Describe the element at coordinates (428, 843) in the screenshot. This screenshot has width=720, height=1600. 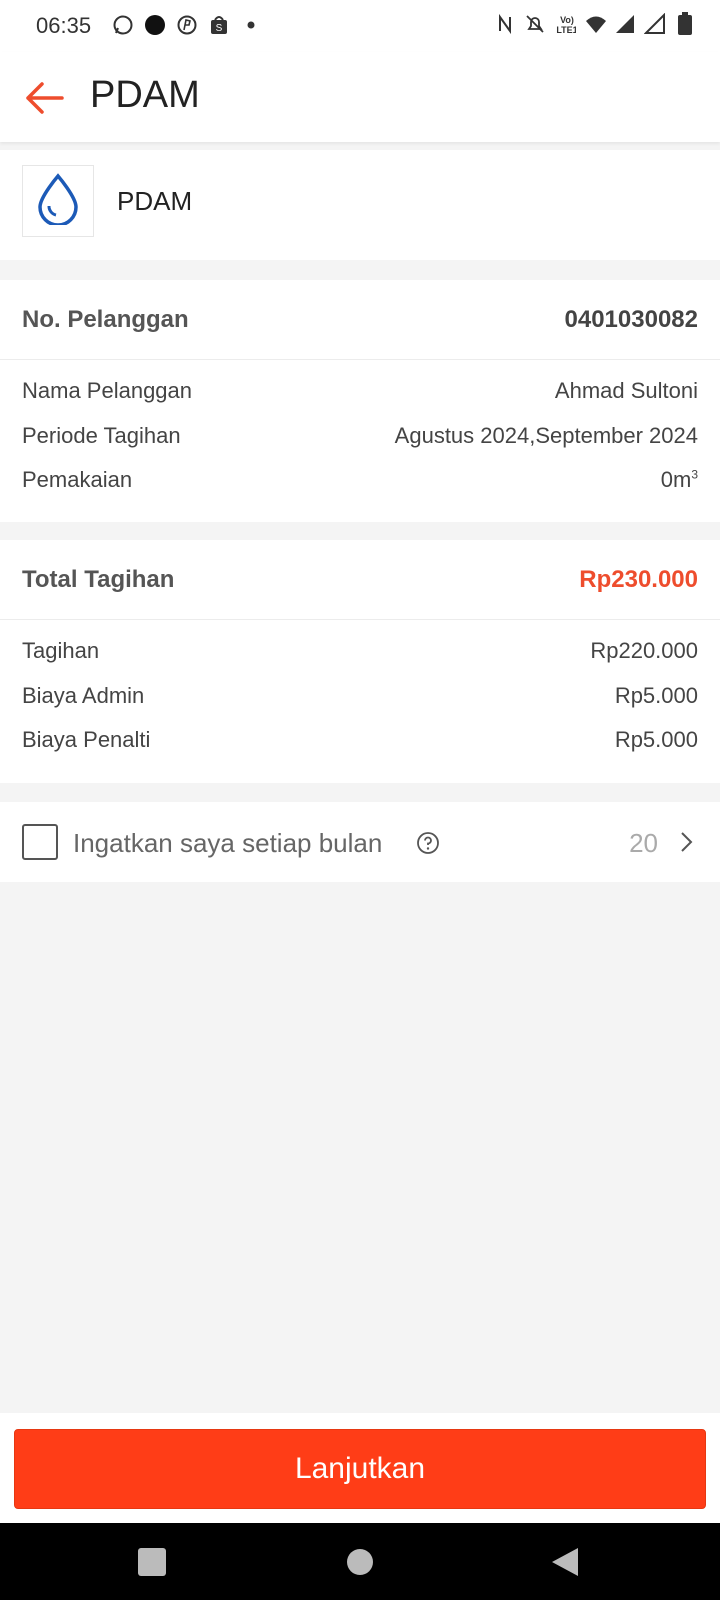
I see `help-icon` at that location.